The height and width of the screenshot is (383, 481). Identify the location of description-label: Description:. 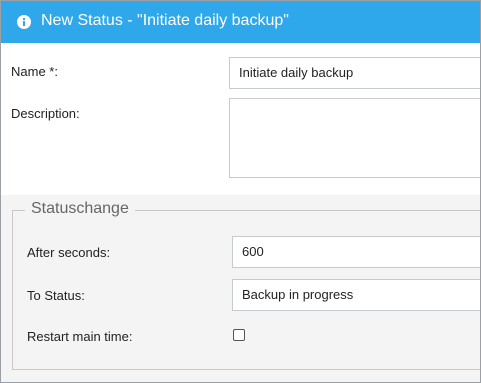
(45, 113).